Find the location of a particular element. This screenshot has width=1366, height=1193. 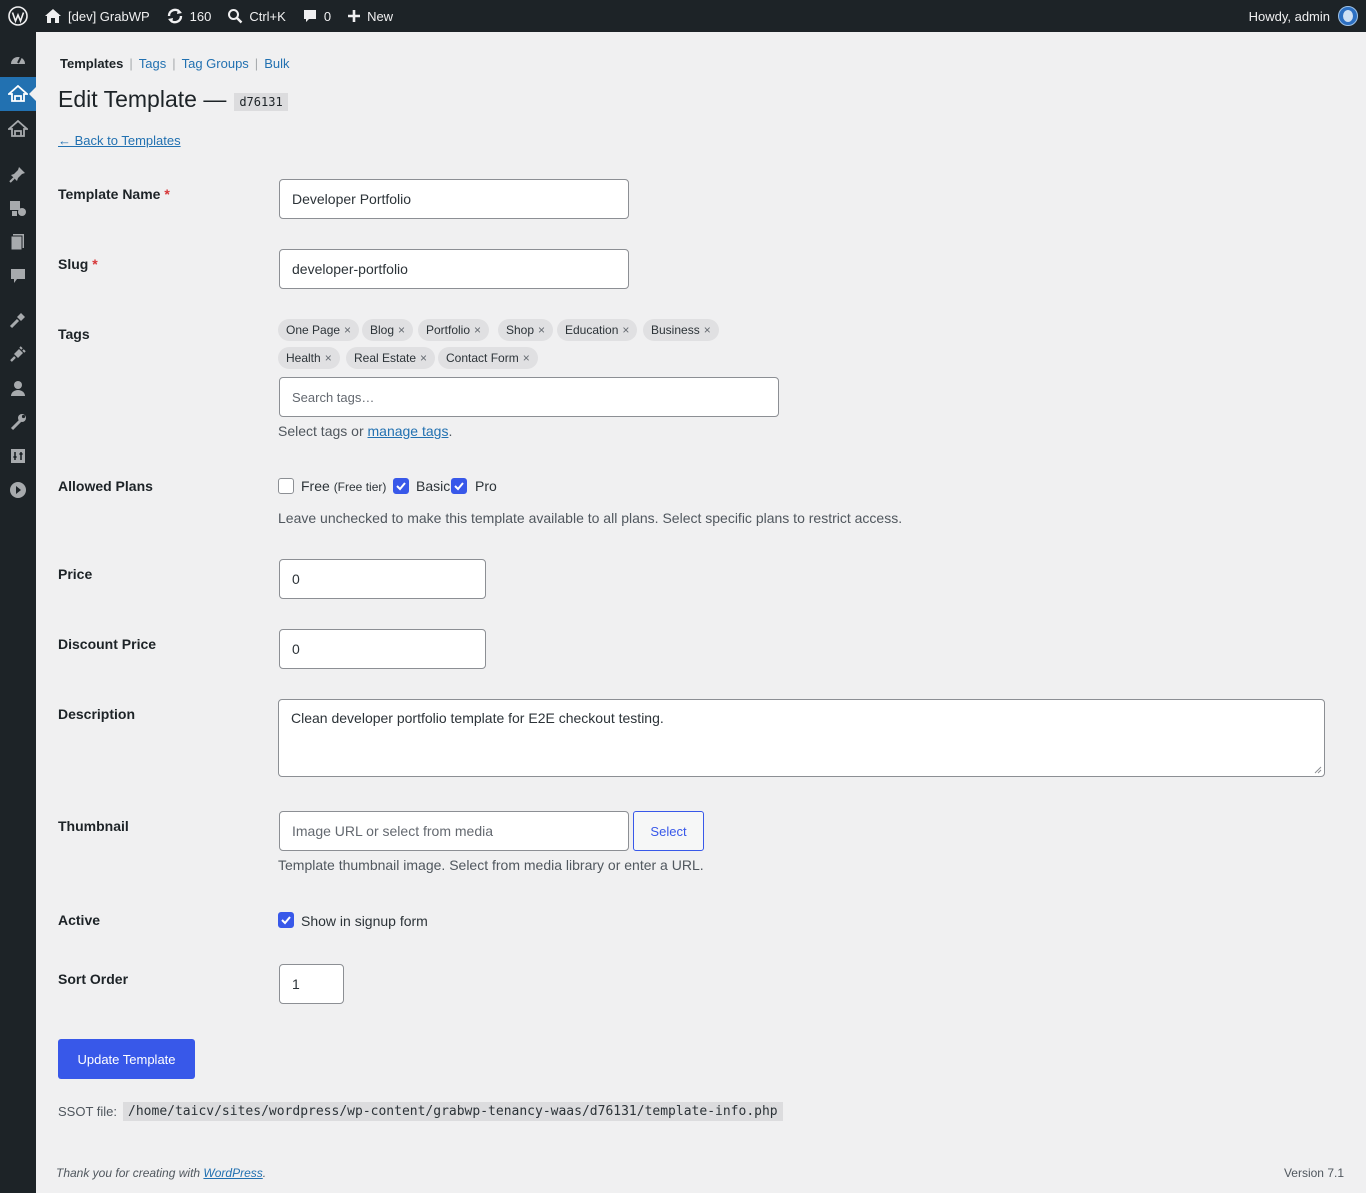

search-icon is located at coordinates (235, 16).